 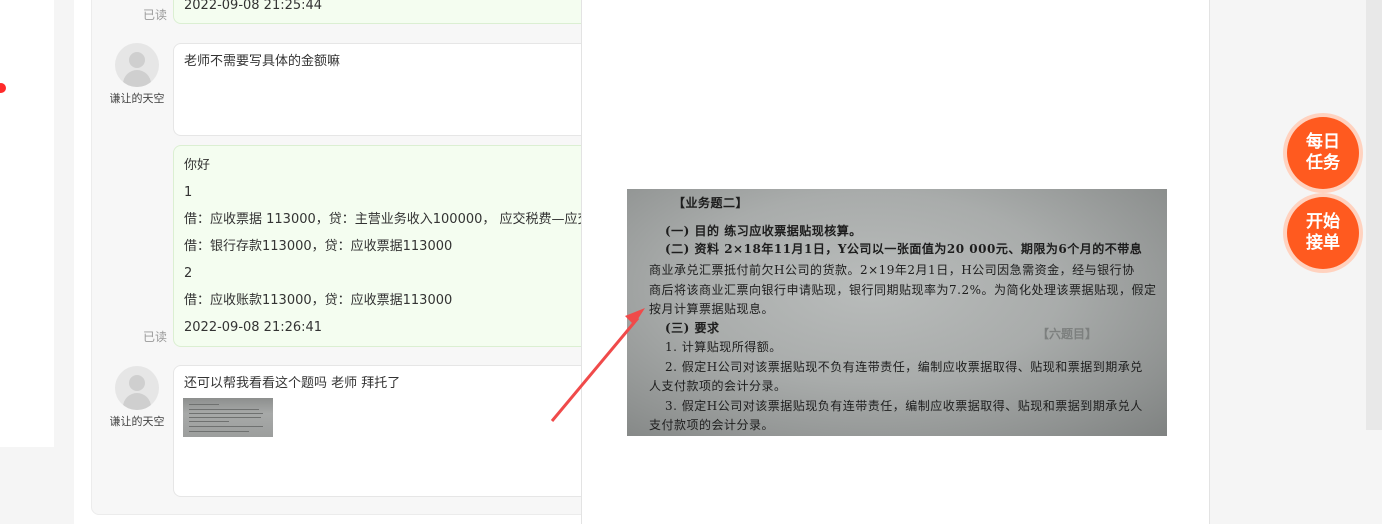 What do you see at coordinates (763, 231) in the screenshot?
I see `photo-line: (一) 目的 练习应收票据贴现核算。` at bounding box center [763, 231].